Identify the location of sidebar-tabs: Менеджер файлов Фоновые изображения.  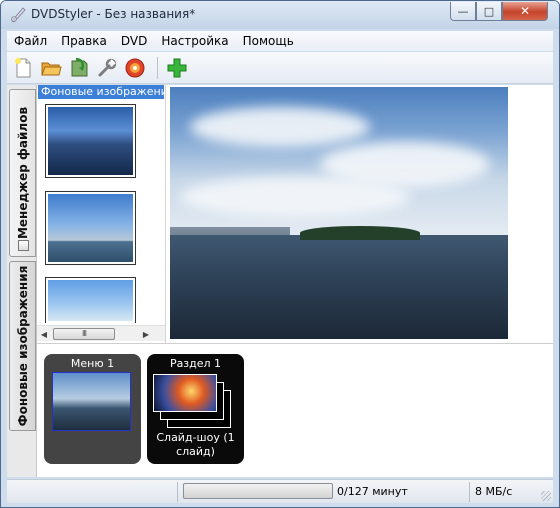
(22, 281).